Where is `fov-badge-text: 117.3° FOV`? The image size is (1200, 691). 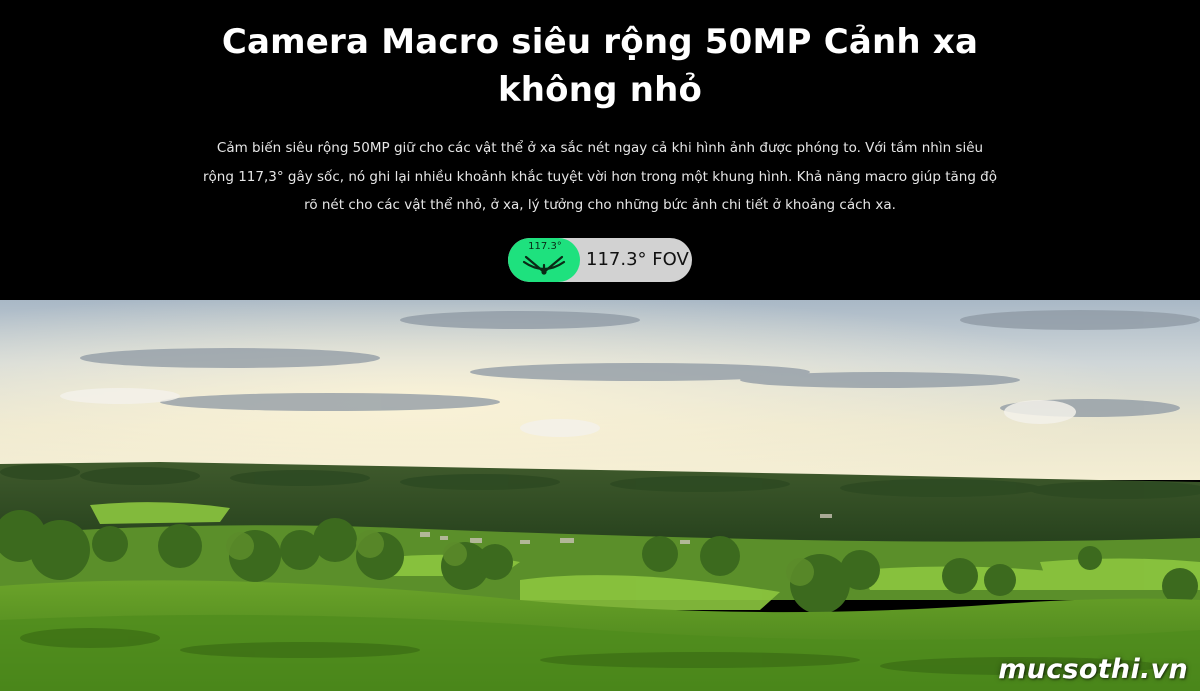
fov-badge-text: 117.3° FOV is located at coordinates (637, 259).